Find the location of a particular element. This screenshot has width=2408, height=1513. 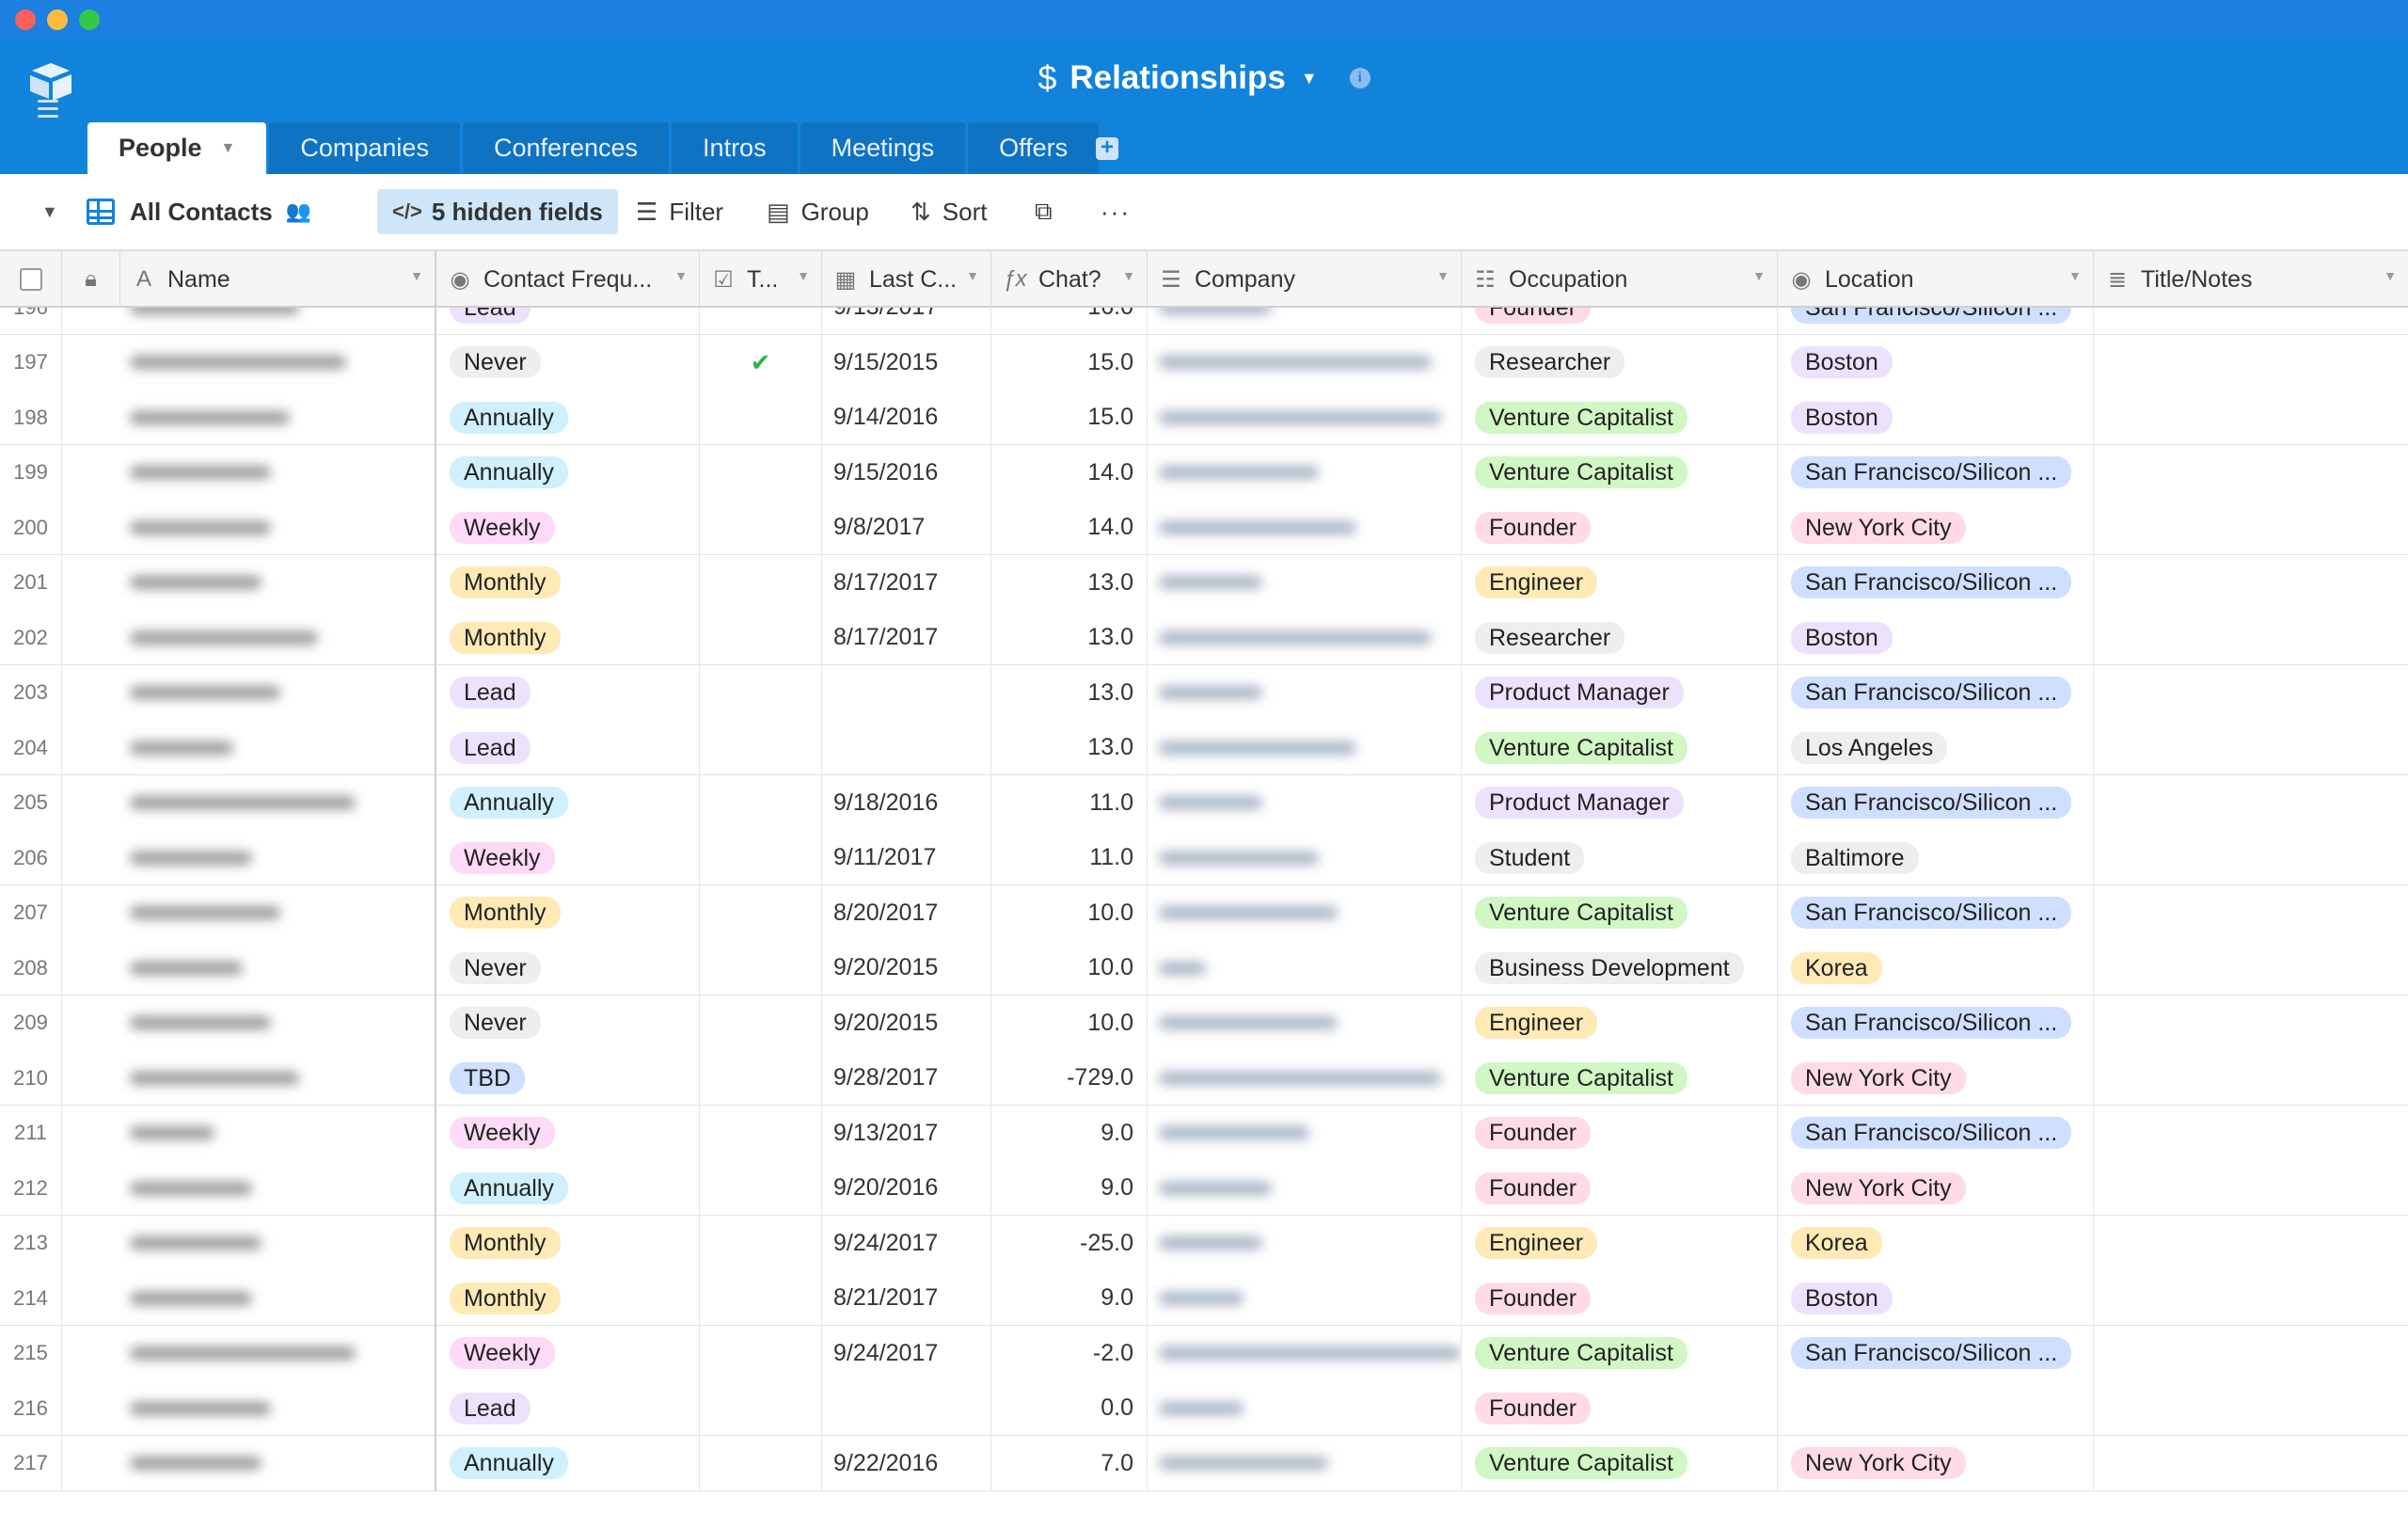

table-row: 197 Never ✔ 9/15/2015 15.0 Researcher Boston is located at coordinates (1204, 362).